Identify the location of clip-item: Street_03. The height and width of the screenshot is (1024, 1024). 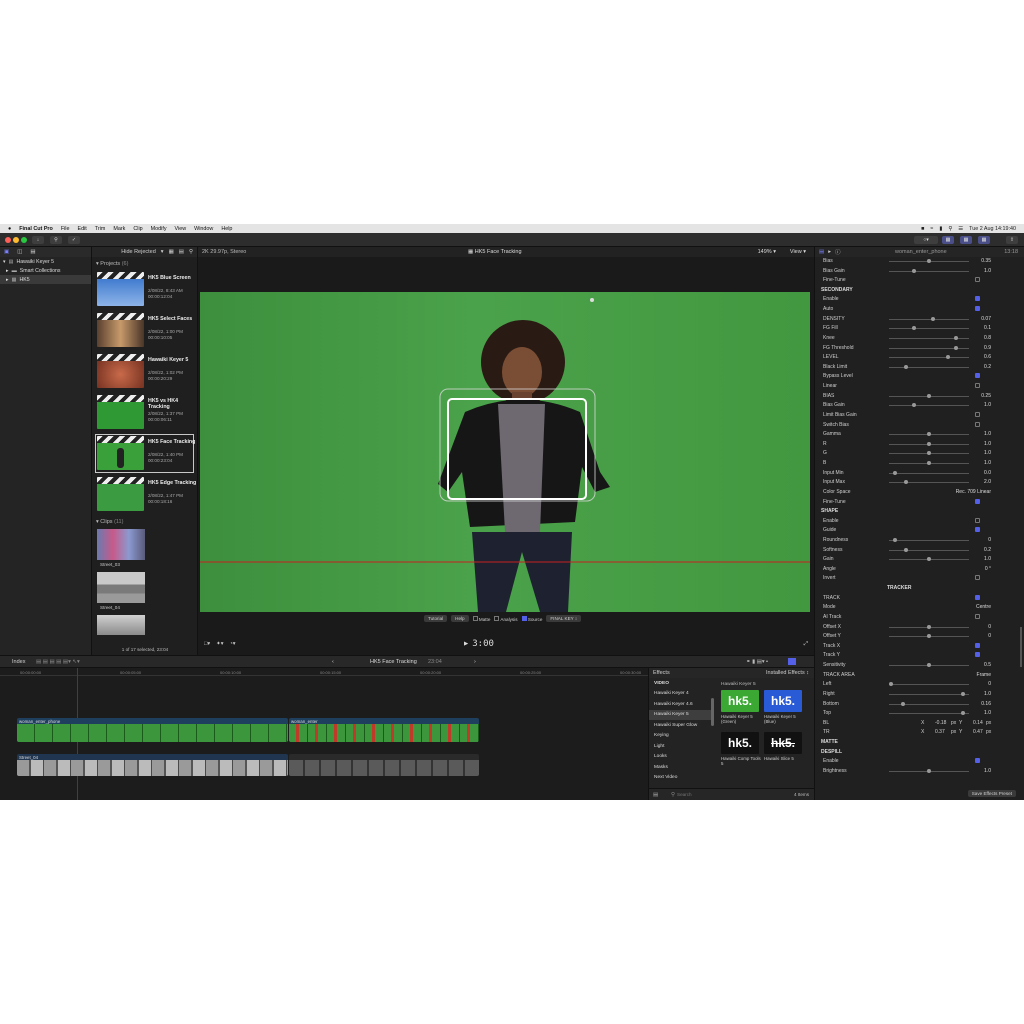
(144, 548).